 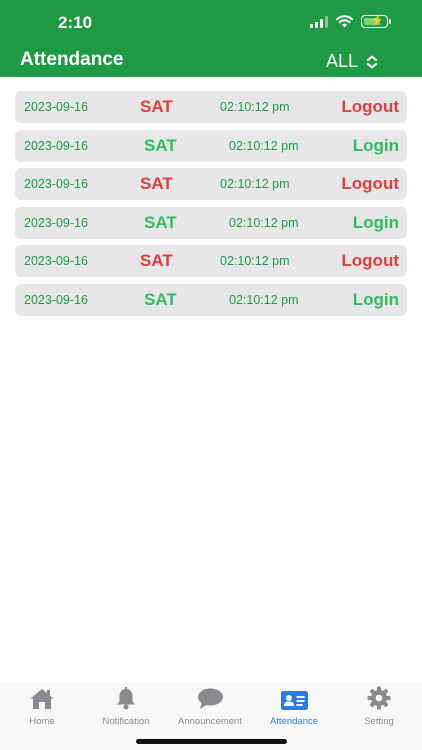 I want to click on status-bar-icons: ⚡, so click(x=350, y=21).